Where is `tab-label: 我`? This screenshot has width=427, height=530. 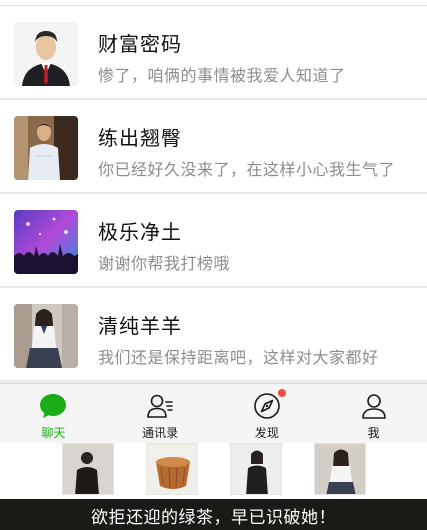 tab-label: 我 is located at coordinates (373, 433).